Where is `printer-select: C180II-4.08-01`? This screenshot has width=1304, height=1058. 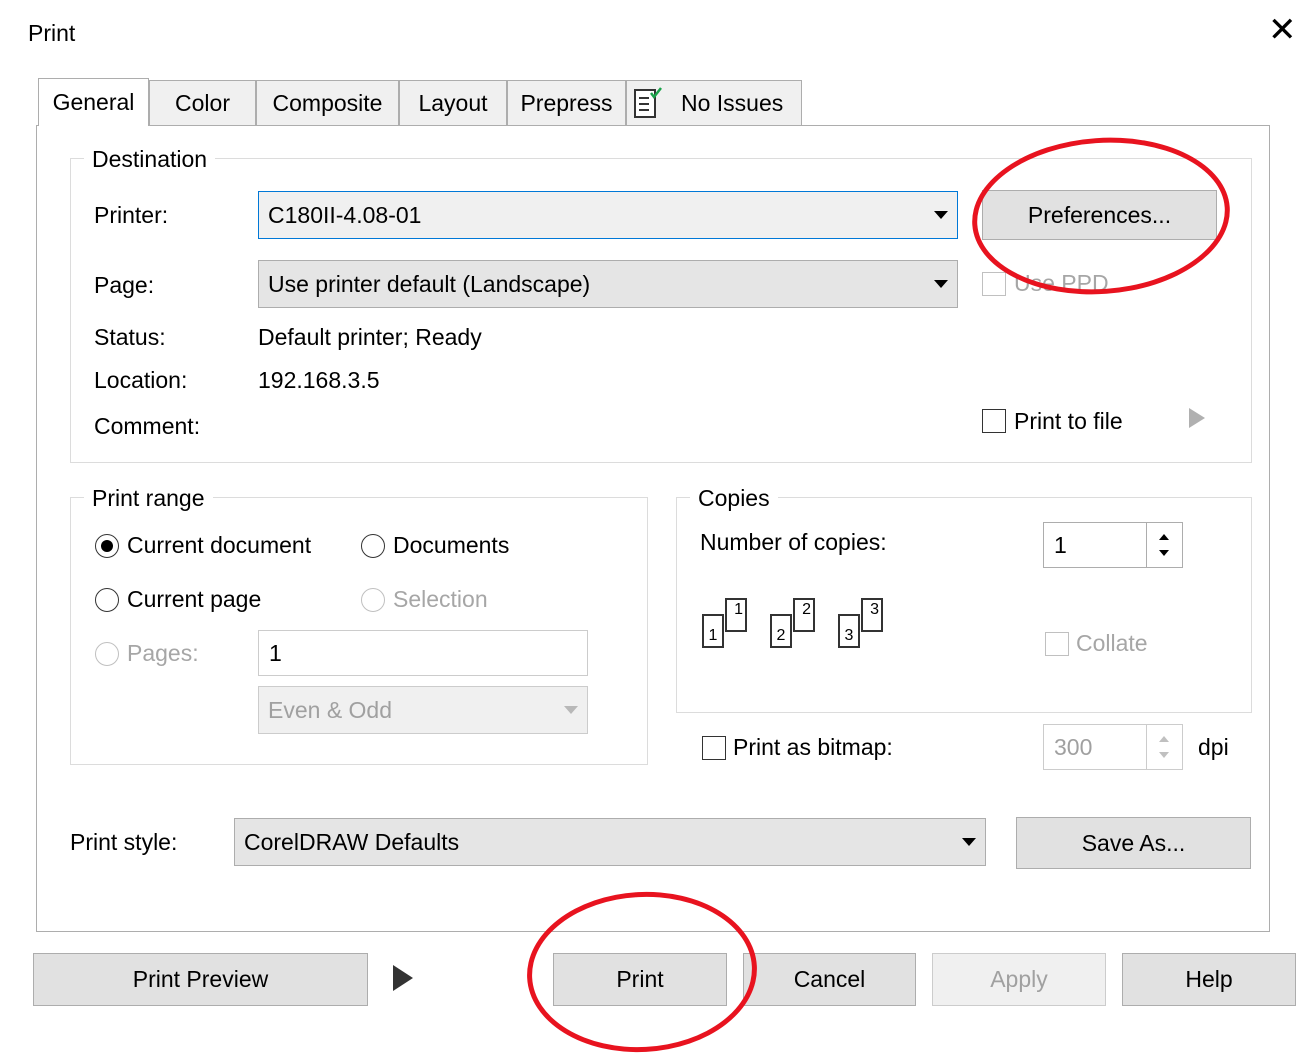 printer-select: C180II-4.08-01 is located at coordinates (608, 215).